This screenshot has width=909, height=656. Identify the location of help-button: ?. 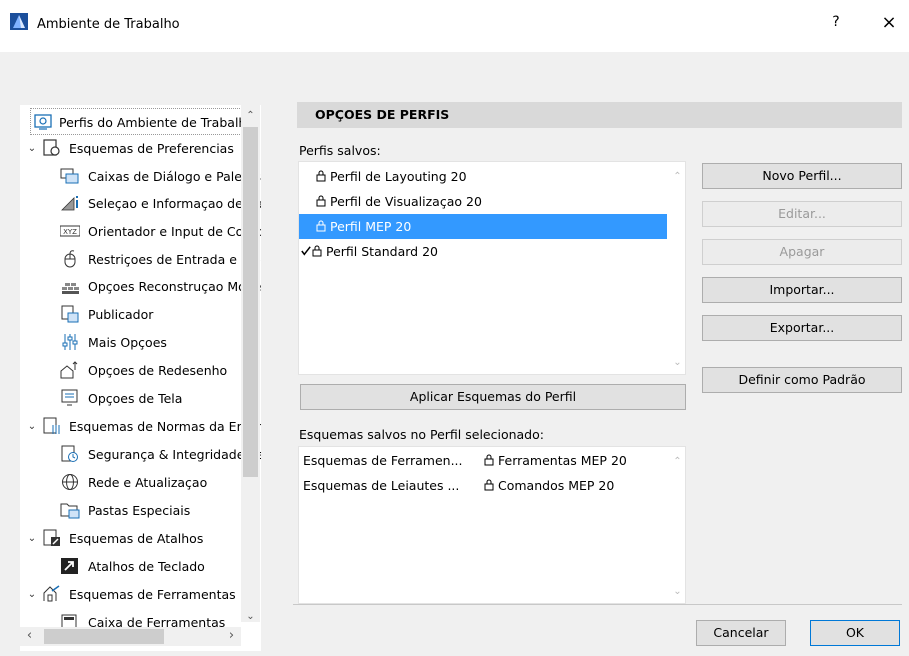
(836, 24).